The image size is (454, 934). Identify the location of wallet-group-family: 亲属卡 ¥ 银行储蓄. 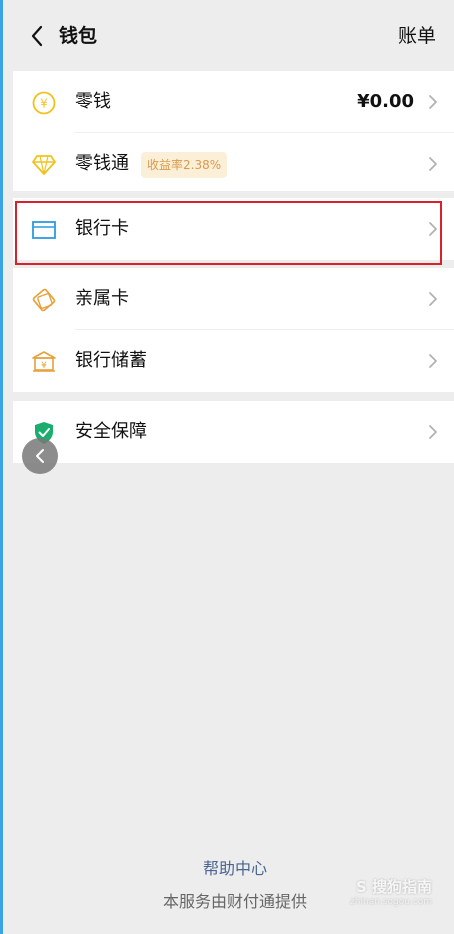
(233, 330).